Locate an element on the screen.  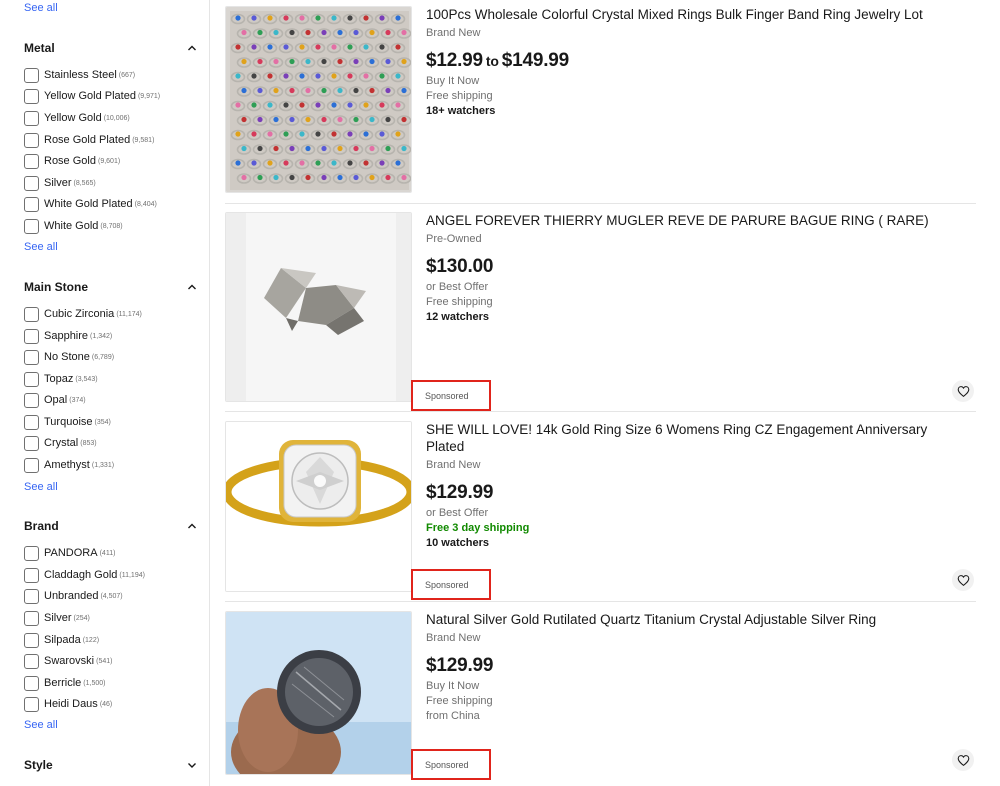
filter-option-stainless-steel: Stainless Steel (667) is located at coordinates (79, 75).